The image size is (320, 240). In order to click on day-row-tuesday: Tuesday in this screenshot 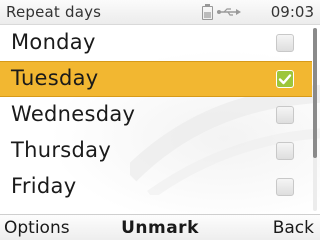, I will do `click(156, 79)`.